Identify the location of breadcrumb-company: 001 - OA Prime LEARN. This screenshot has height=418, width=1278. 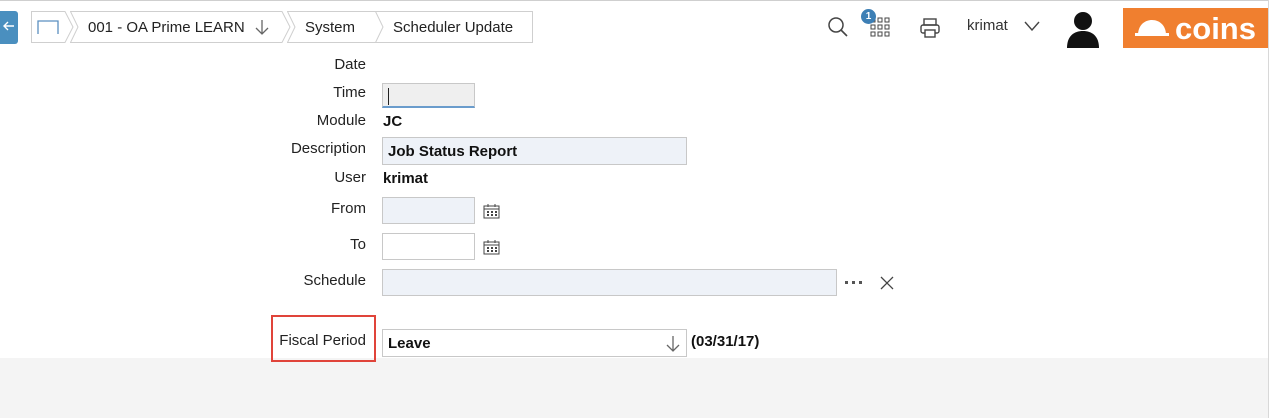
(181, 27).